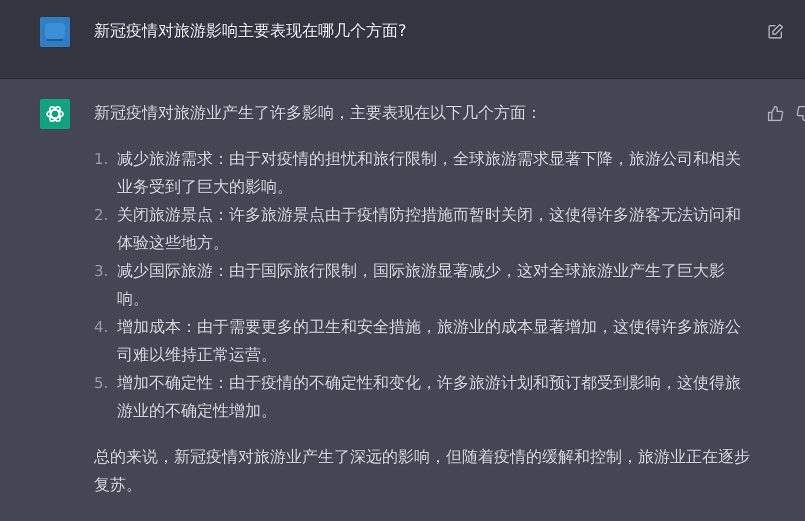  I want to click on list-number: 1., so click(102, 159).